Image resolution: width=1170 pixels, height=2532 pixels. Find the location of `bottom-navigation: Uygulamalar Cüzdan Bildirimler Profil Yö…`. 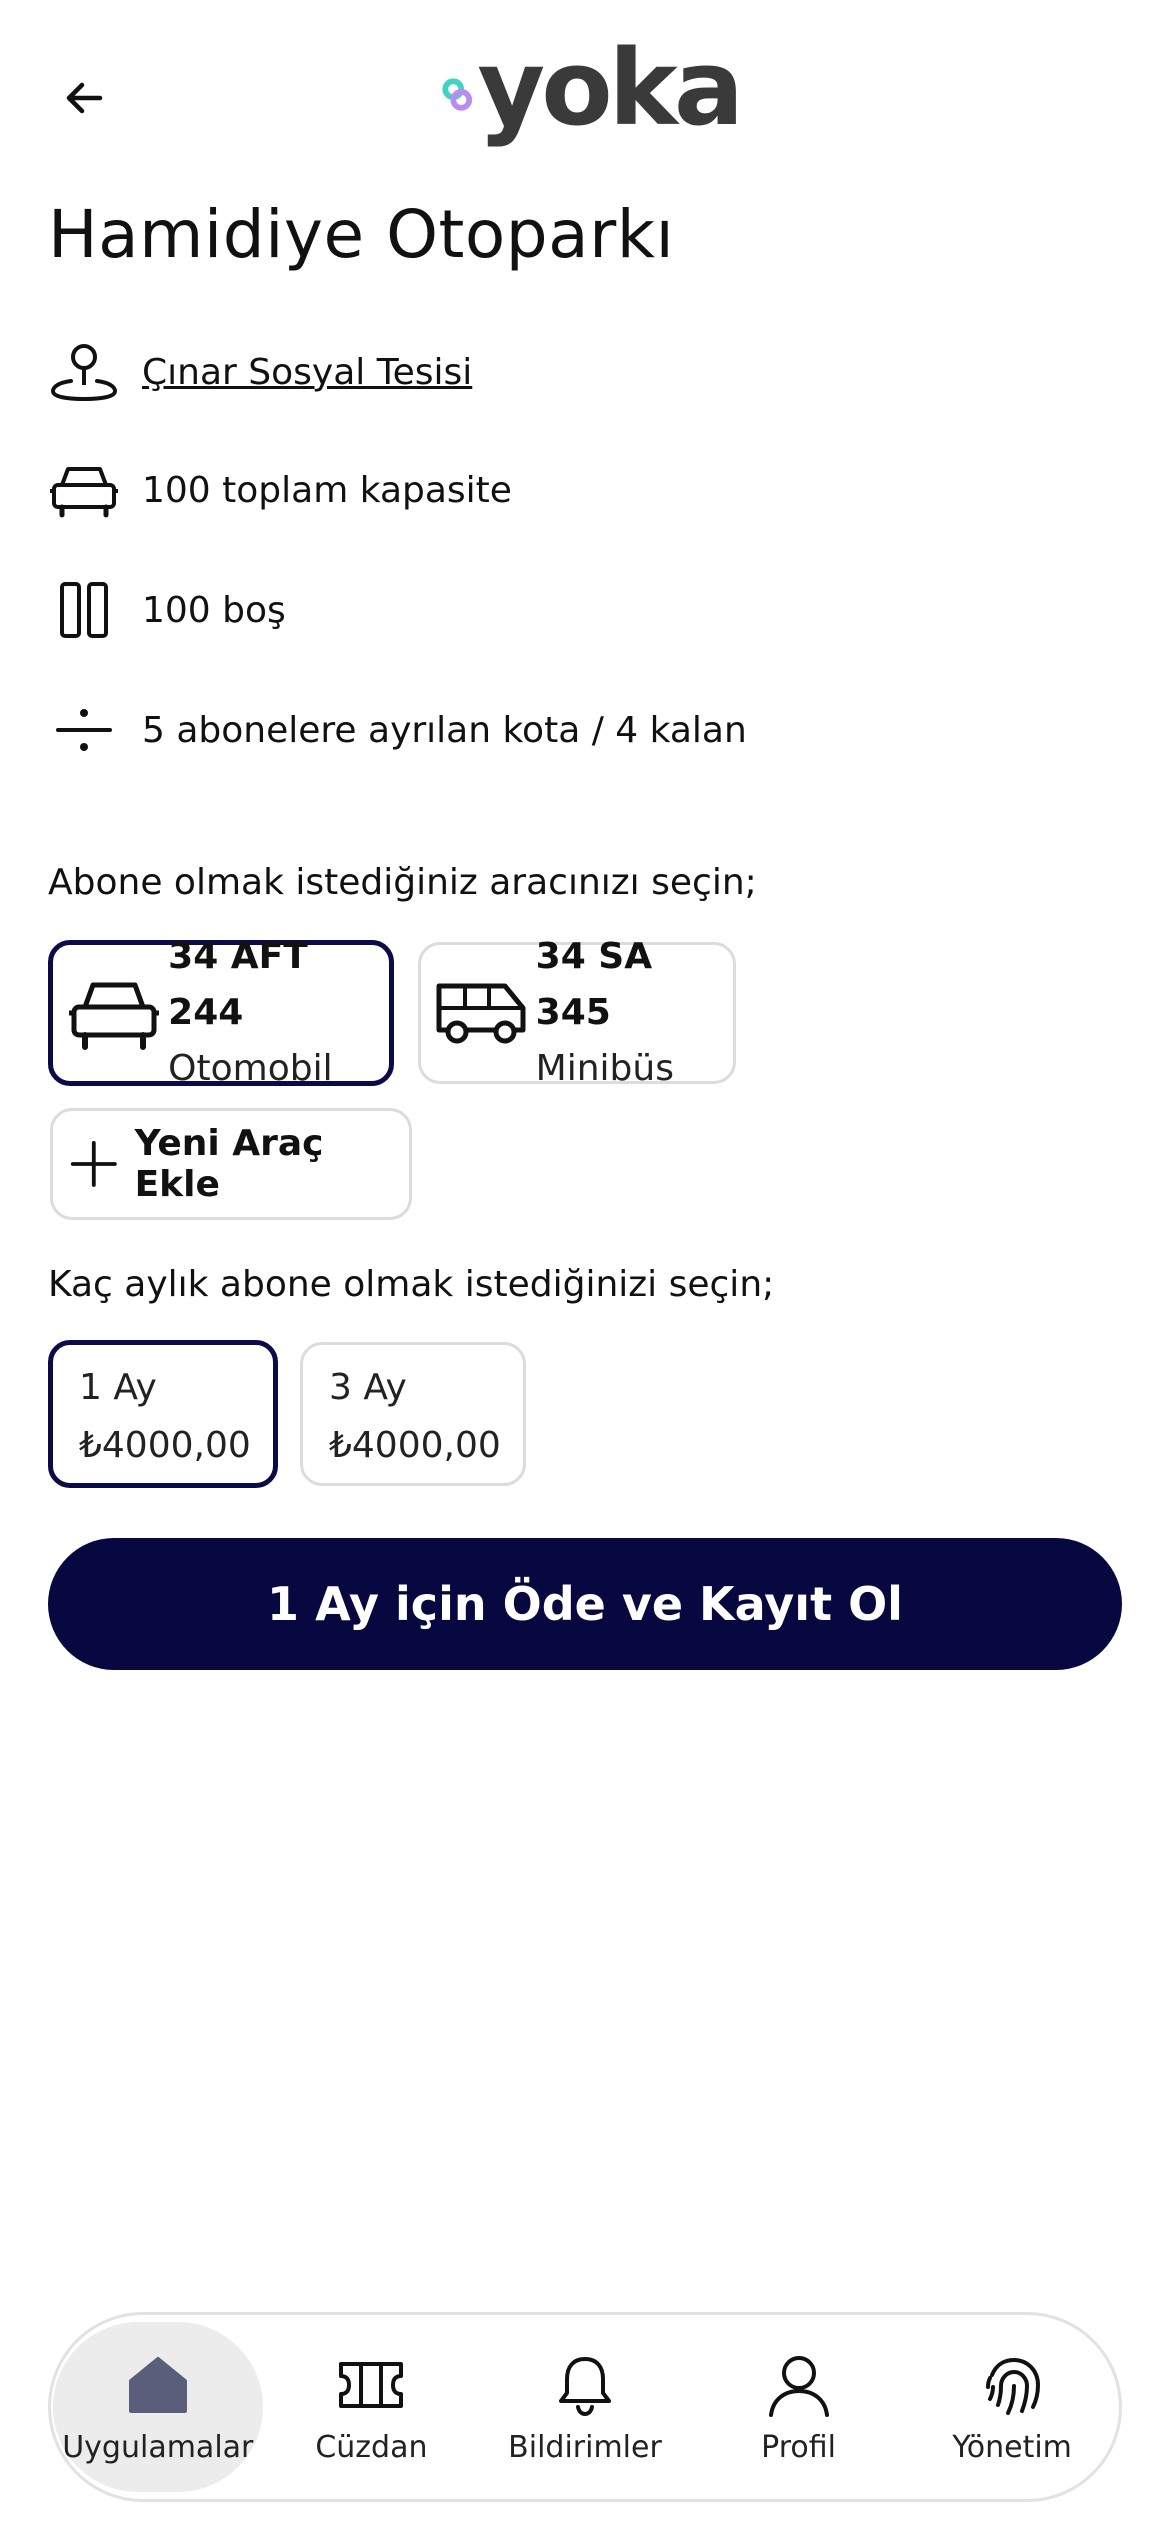

bottom-navigation: Uygulamalar Cüzdan Bildirimler Profil Yö… is located at coordinates (585, 2407).